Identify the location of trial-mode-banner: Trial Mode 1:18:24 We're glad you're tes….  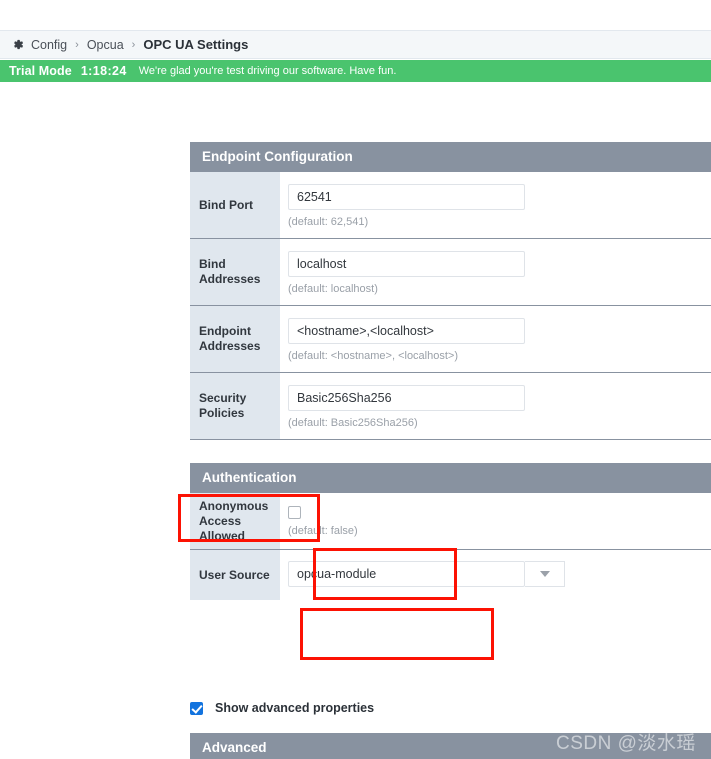
(355, 71).